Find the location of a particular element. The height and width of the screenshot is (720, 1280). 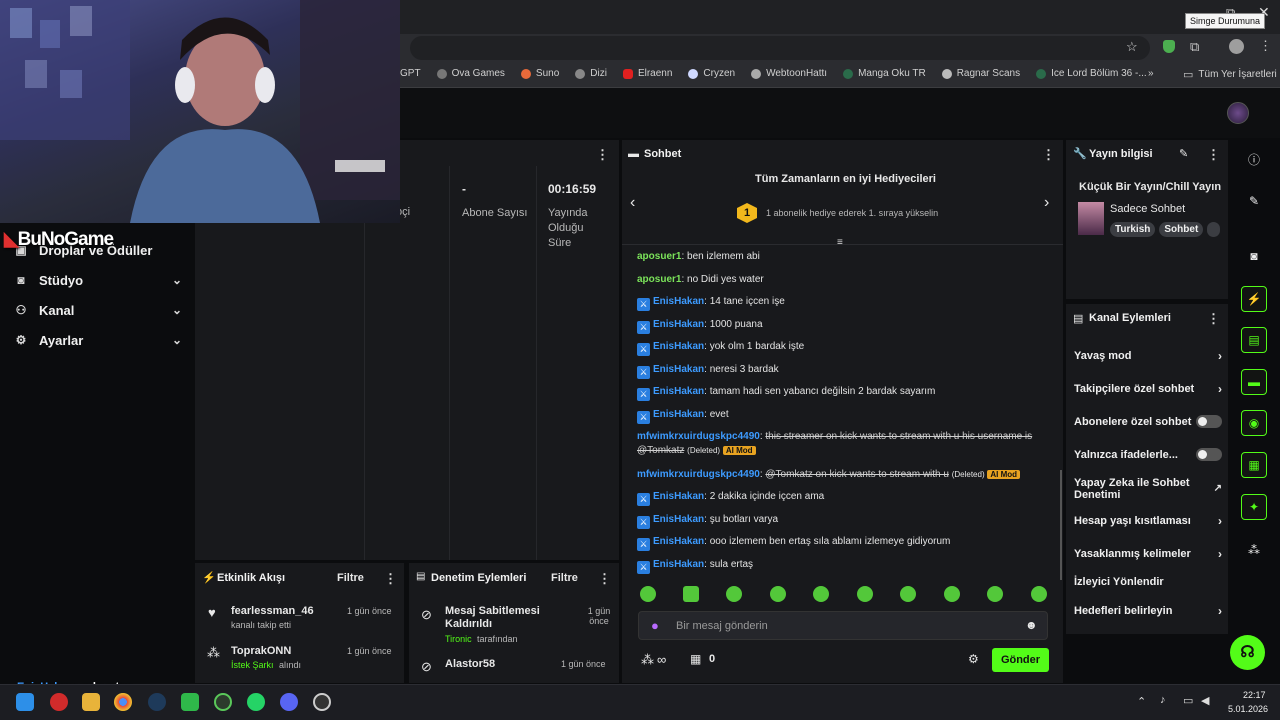

bookmark-webtoonhatti: WebtoonHattı is located at coordinates (789, 73).